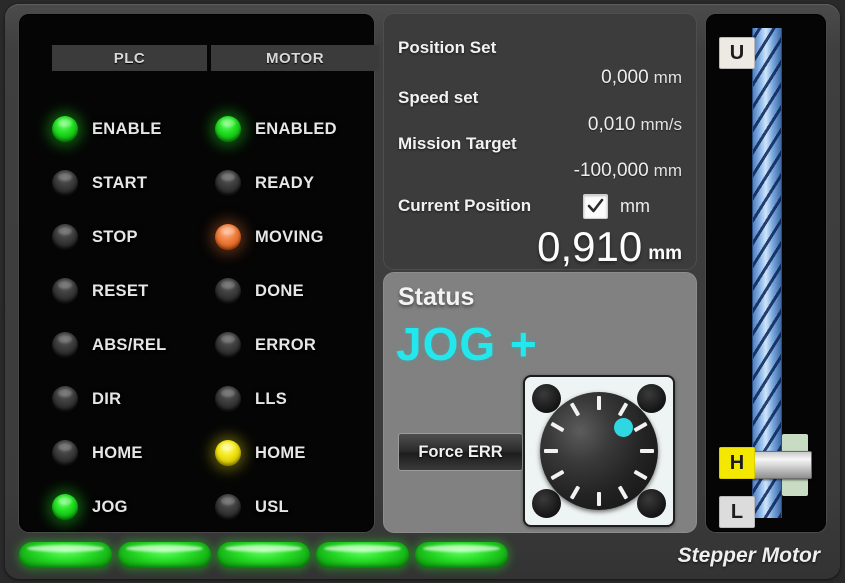  I want to click on plc-signal-row-dir: DIR, so click(109, 399).